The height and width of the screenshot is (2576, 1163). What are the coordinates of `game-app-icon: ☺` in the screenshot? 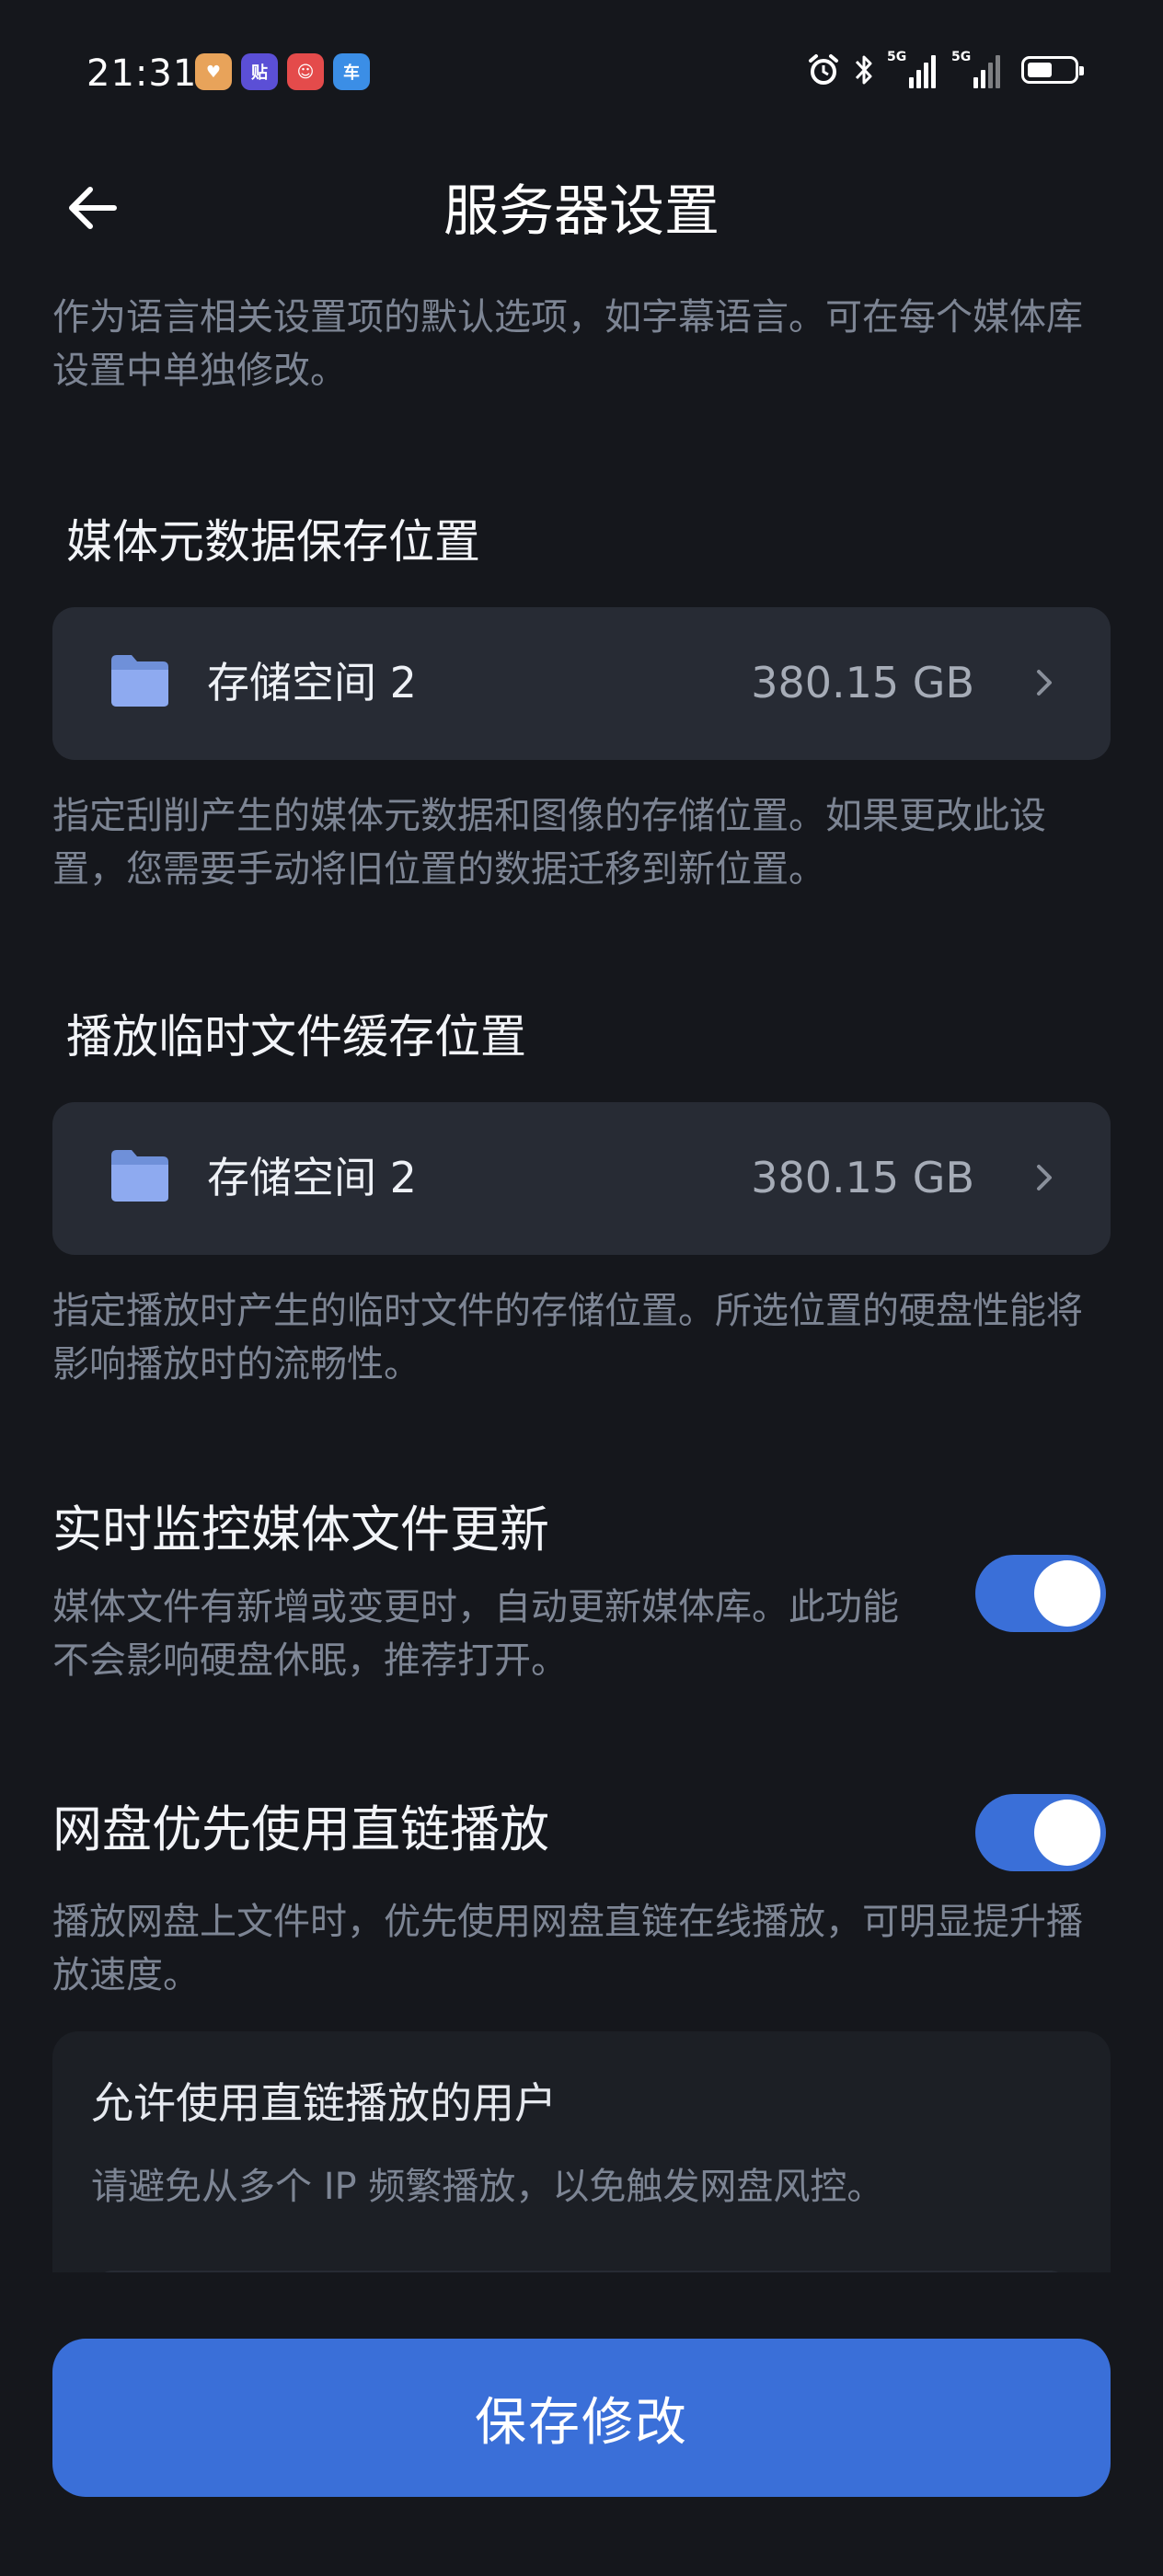 It's located at (306, 71).